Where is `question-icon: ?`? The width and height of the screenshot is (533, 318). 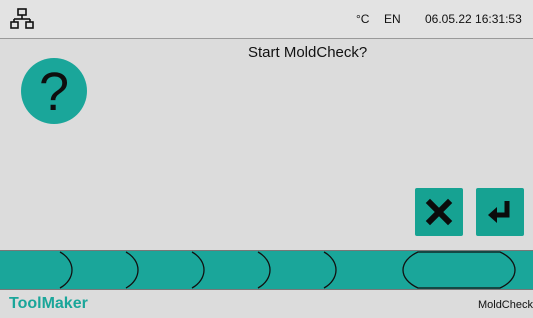
question-icon: ? is located at coordinates (54, 91).